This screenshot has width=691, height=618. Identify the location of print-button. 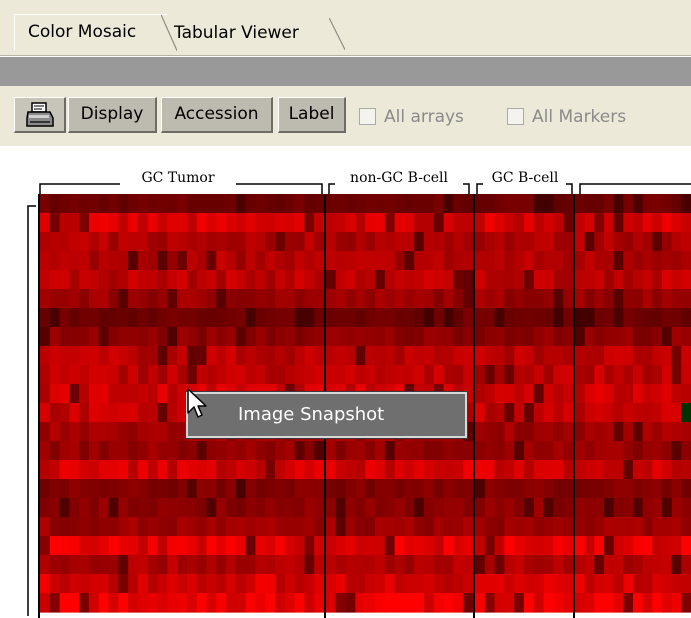
(40, 115).